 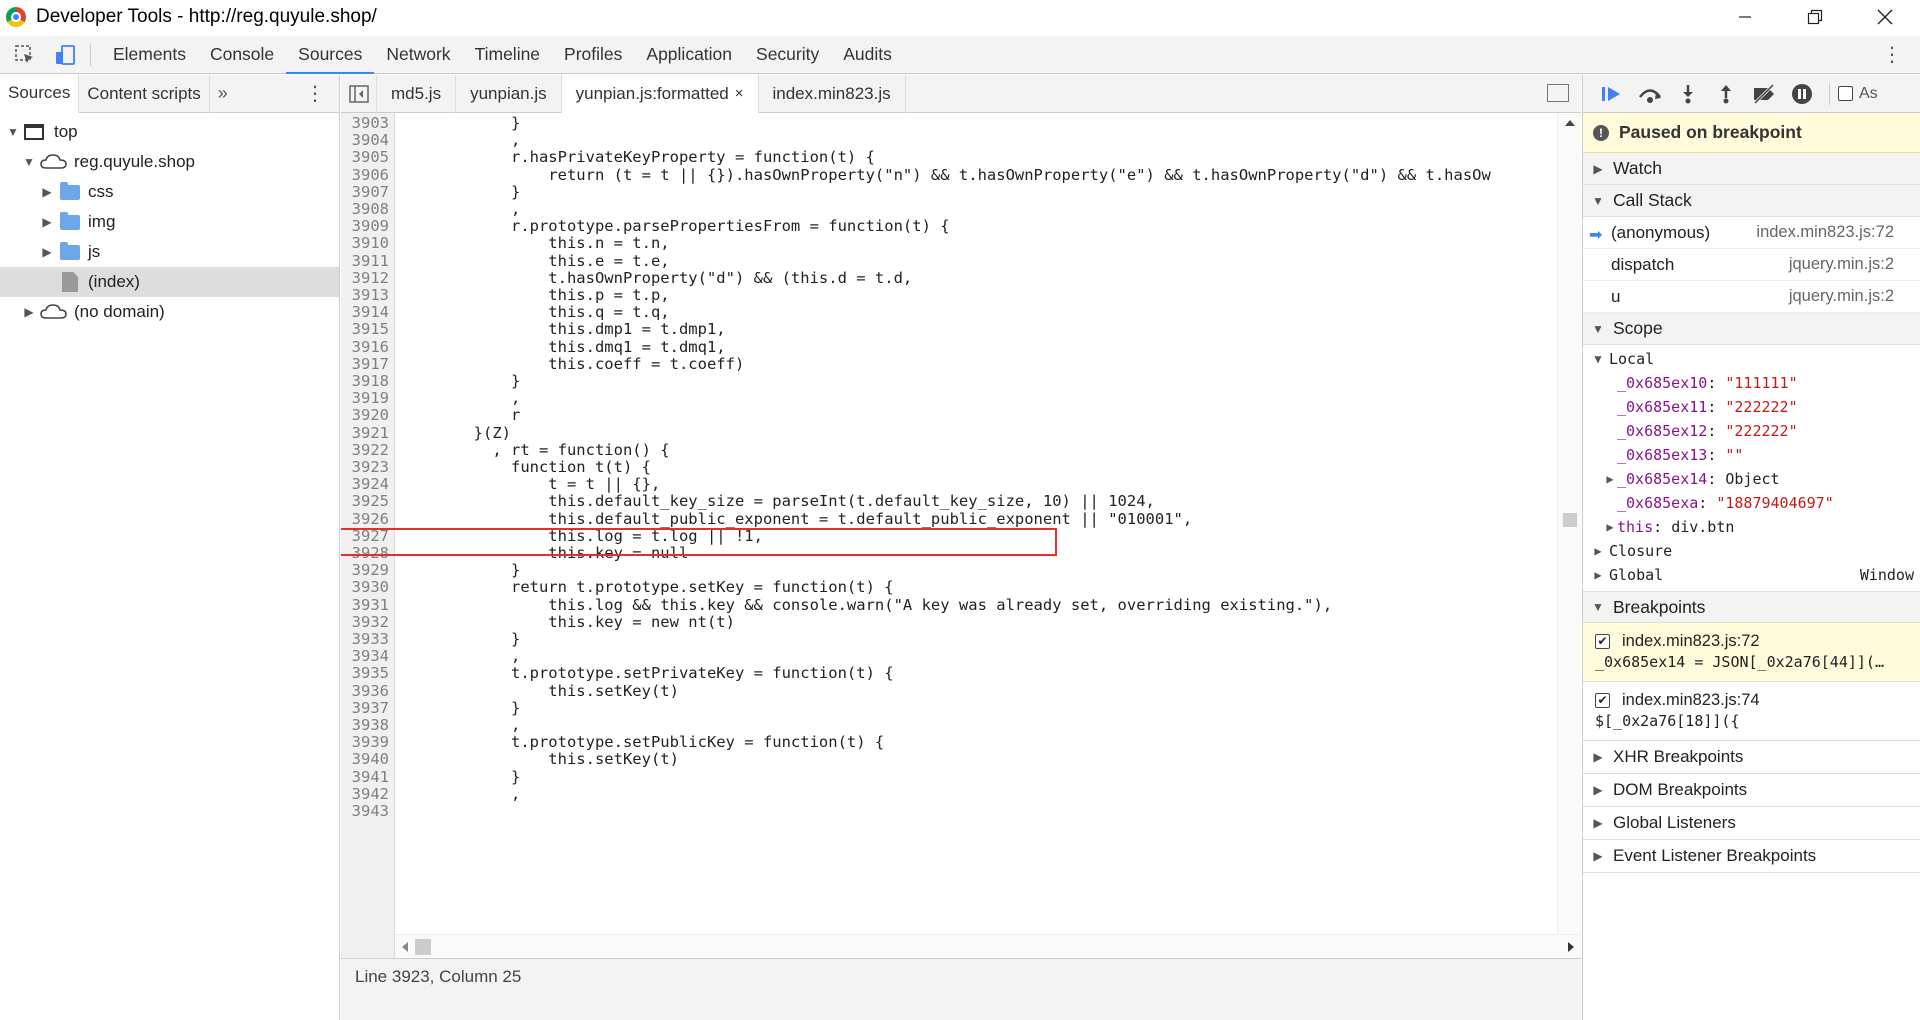 I want to click on step-out-button, so click(x=1726, y=94).